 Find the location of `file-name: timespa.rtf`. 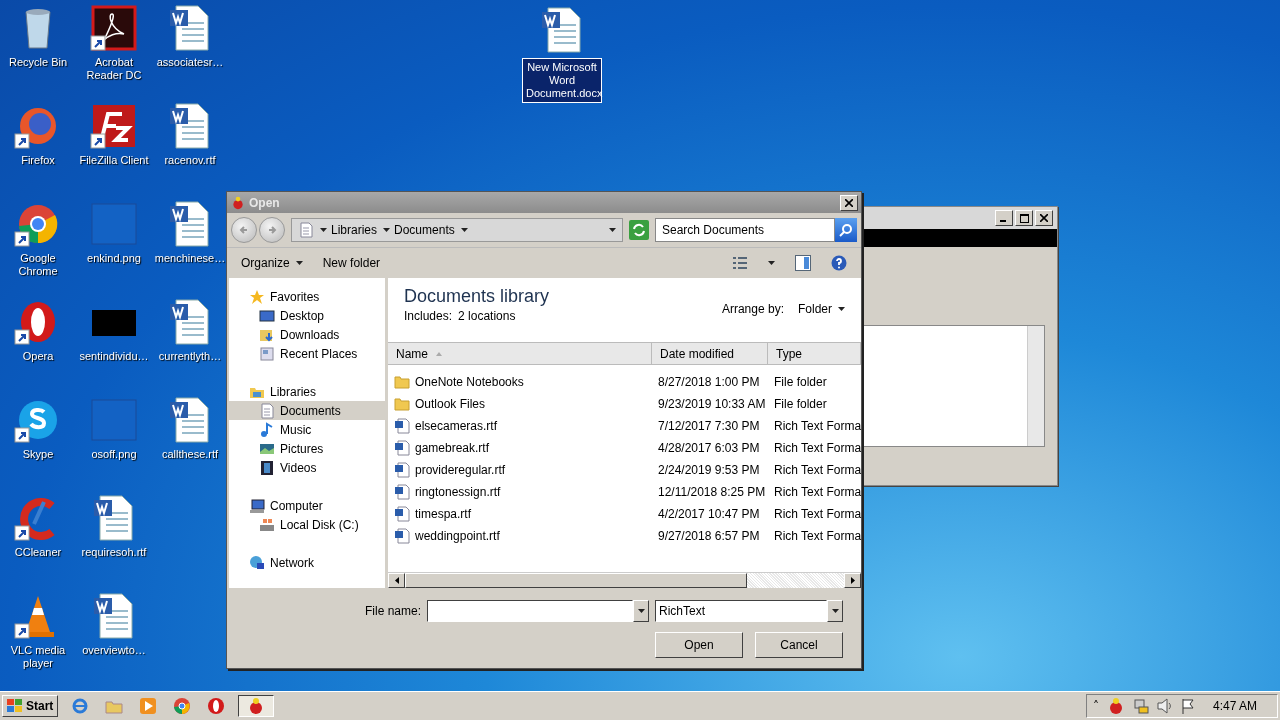

file-name: timespa.rtf is located at coordinates (443, 514).